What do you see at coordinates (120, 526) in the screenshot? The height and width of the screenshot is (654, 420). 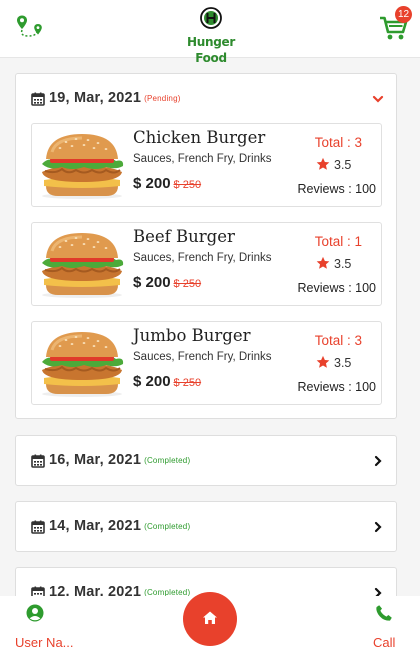 I see `order-date: 14, Mar, 2021 (Completed)` at bounding box center [120, 526].